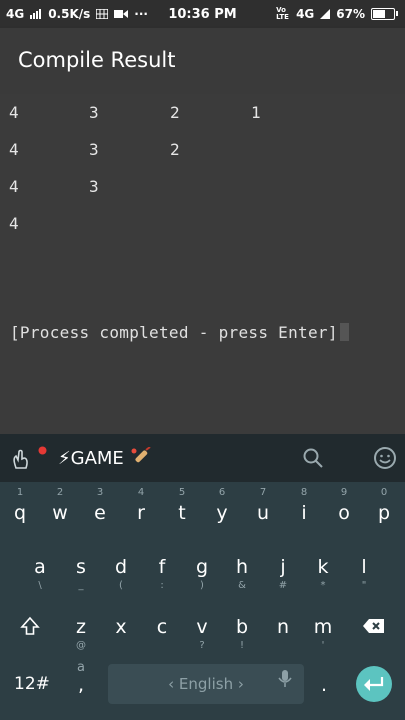  I want to click on key-j: j #, so click(283, 566).